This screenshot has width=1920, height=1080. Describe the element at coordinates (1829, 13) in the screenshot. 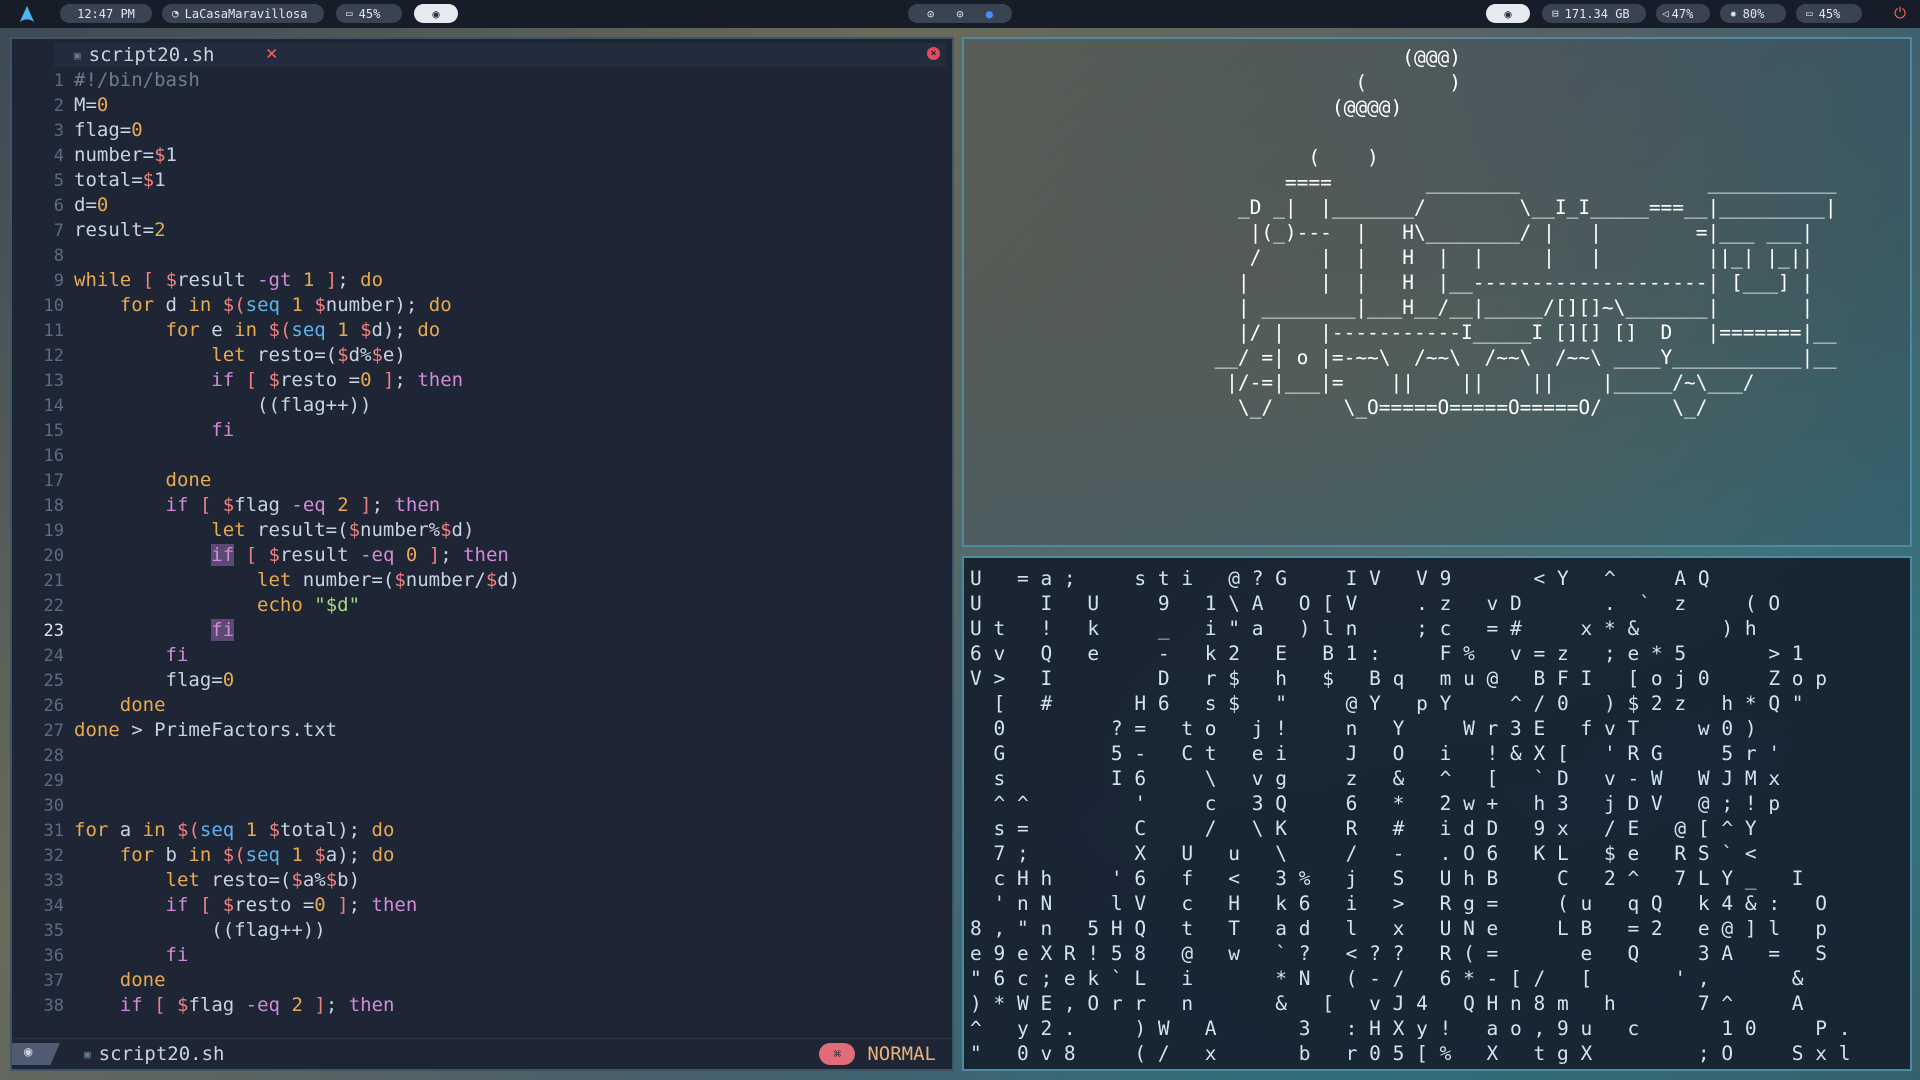

I see `battery-pill-right: ▭ 45%` at that location.